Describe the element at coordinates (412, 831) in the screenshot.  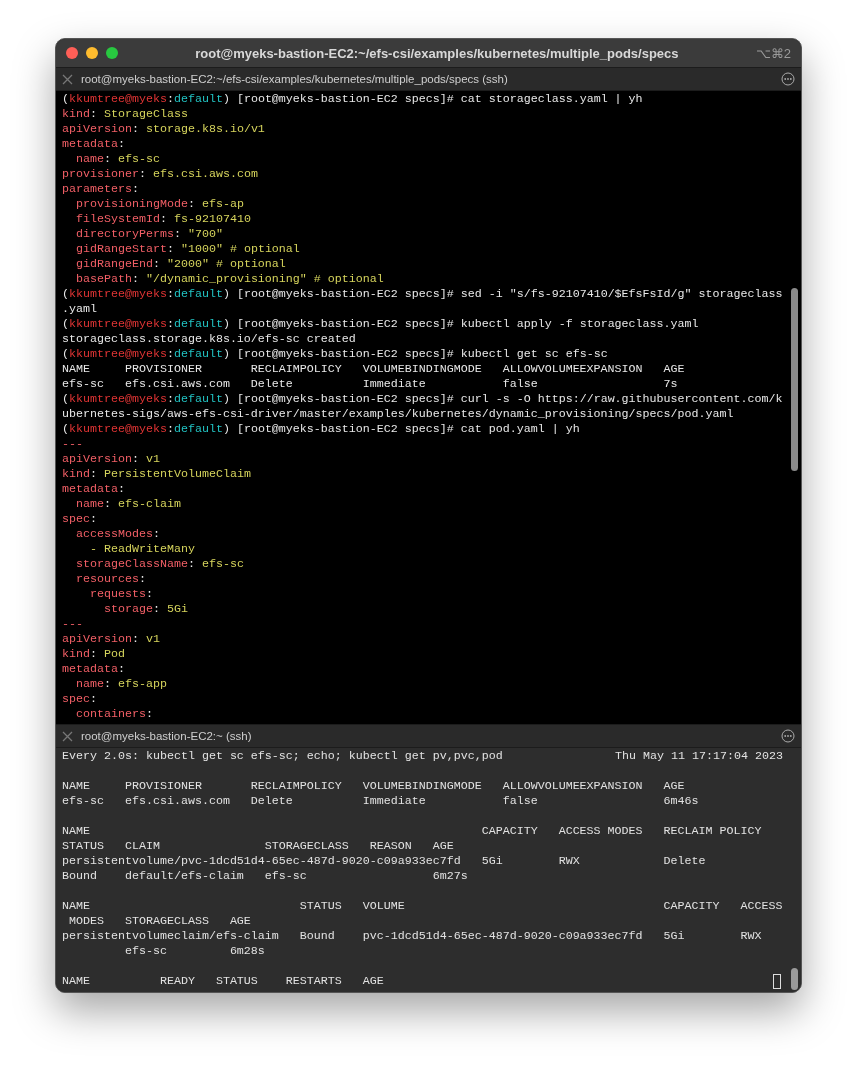
I see `terminal-line: NAME CAPACITY ACCESS MODES RECLAIM POLICY` at that location.